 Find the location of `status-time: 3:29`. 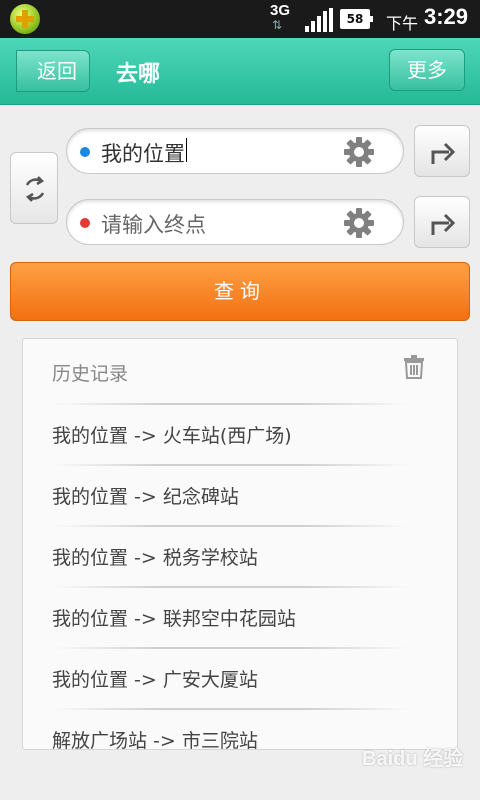

status-time: 3:29 is located at coordinates (446, 16).